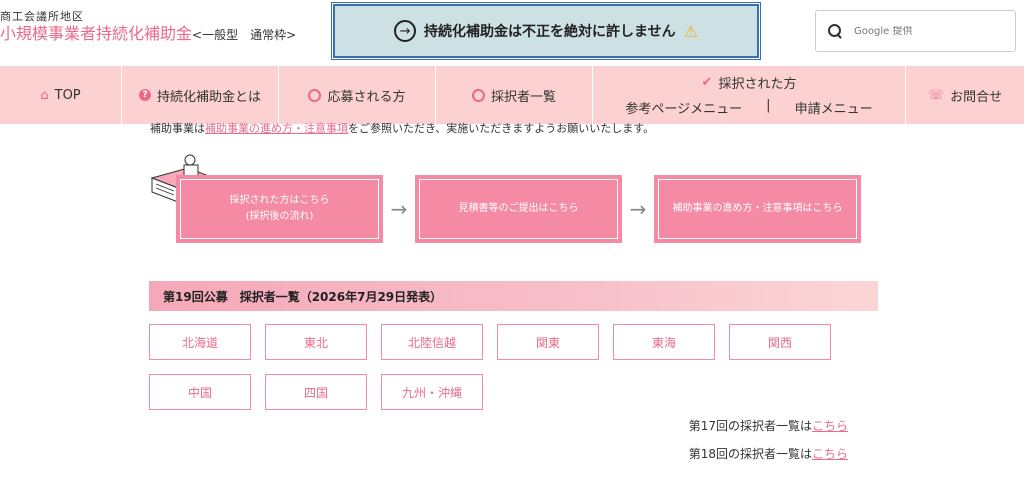 Image resolution: width=1024 pixels, height=486 pixels. I want to click on past-round-18-link: こちら, so click(830, 454).